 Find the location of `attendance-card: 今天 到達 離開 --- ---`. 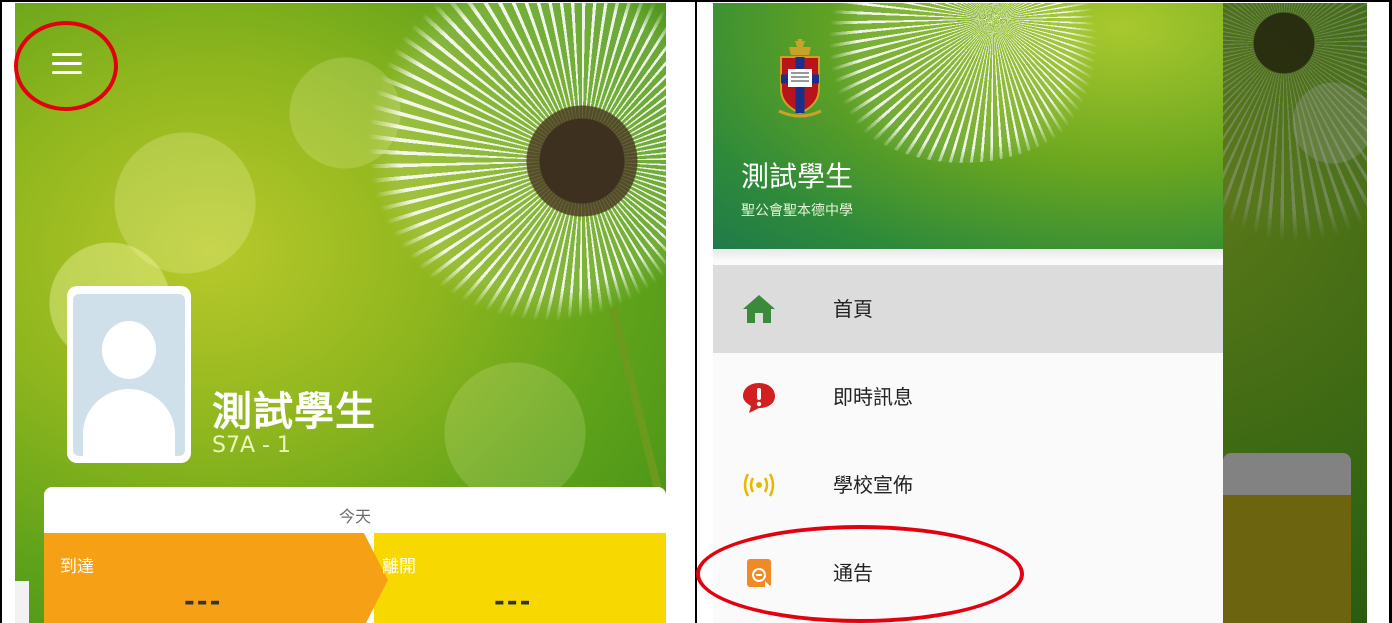

attendance-card: 今天 到達 離開 --- --- is located at coordinates (355, 555).